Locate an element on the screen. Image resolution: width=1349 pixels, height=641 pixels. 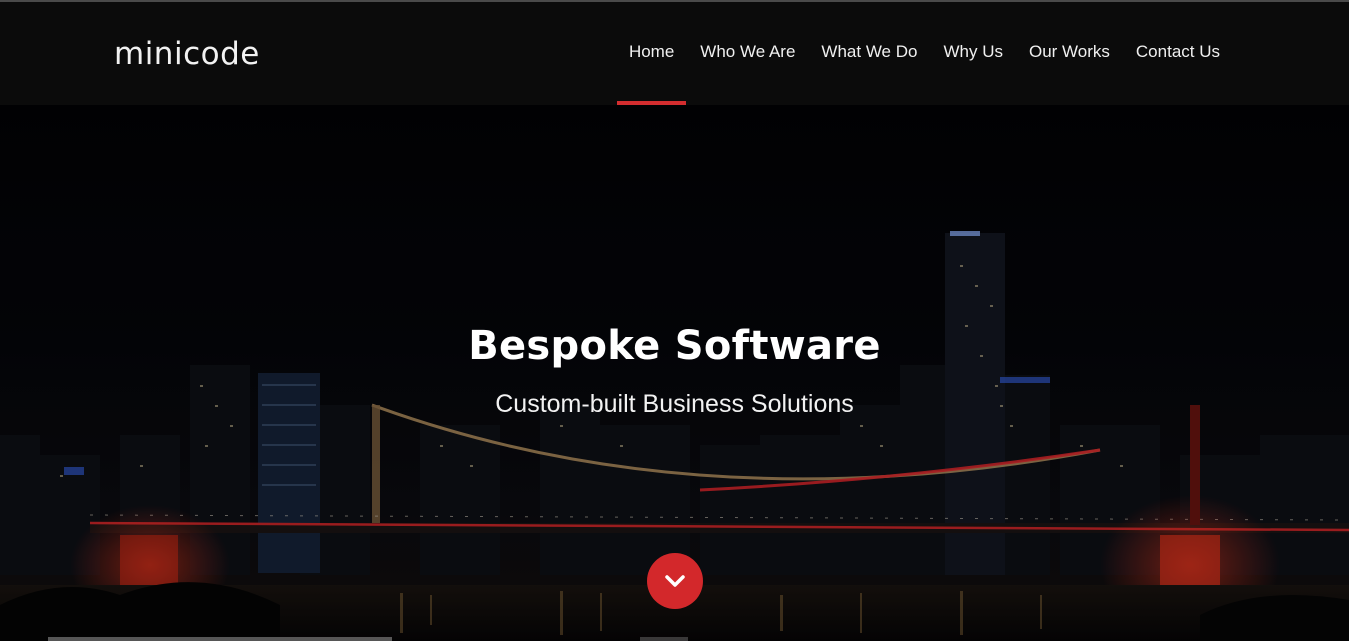
nav-item-label: Home is located at coordinates (651, 51).